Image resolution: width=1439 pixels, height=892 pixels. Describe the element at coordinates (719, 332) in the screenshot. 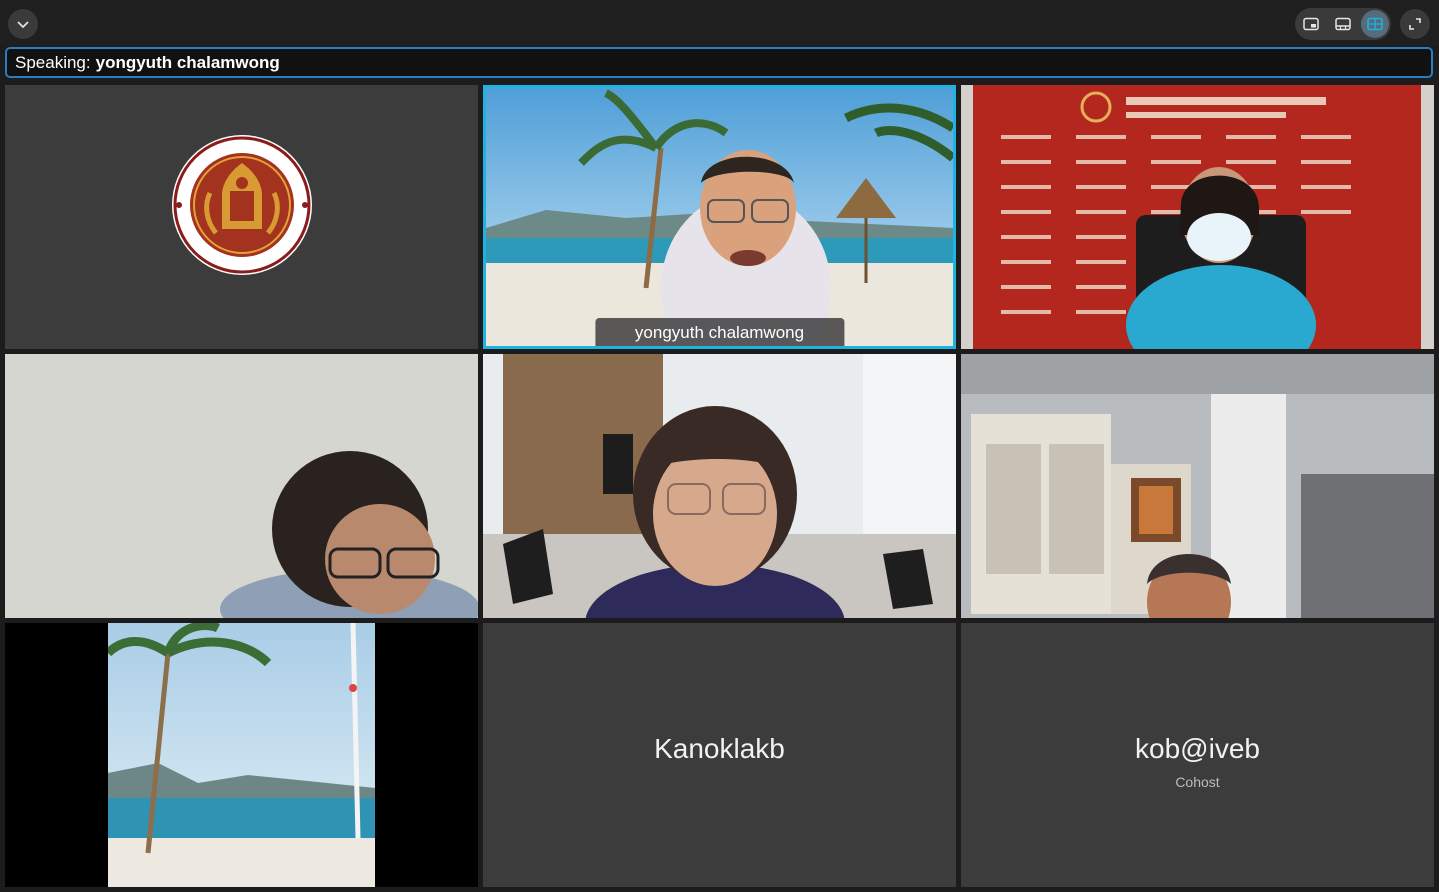

I see `participant-name-tag: yongyuth chalamwong` at that location.